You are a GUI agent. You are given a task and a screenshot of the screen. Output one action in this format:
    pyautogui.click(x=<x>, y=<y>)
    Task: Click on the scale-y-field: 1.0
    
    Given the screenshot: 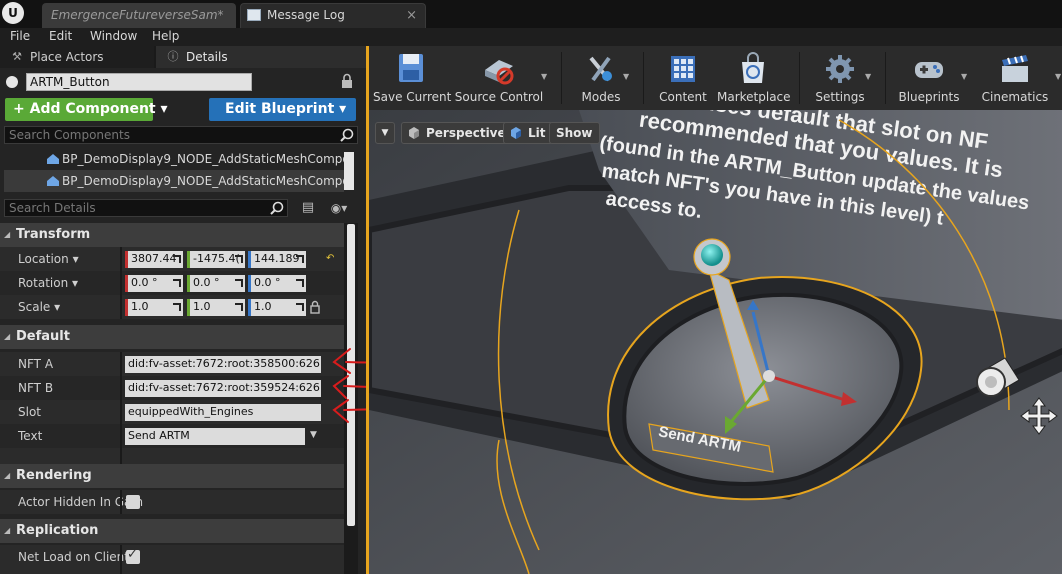 What is the action you would take?
    pyautogui.click(x=216, y=307)
    